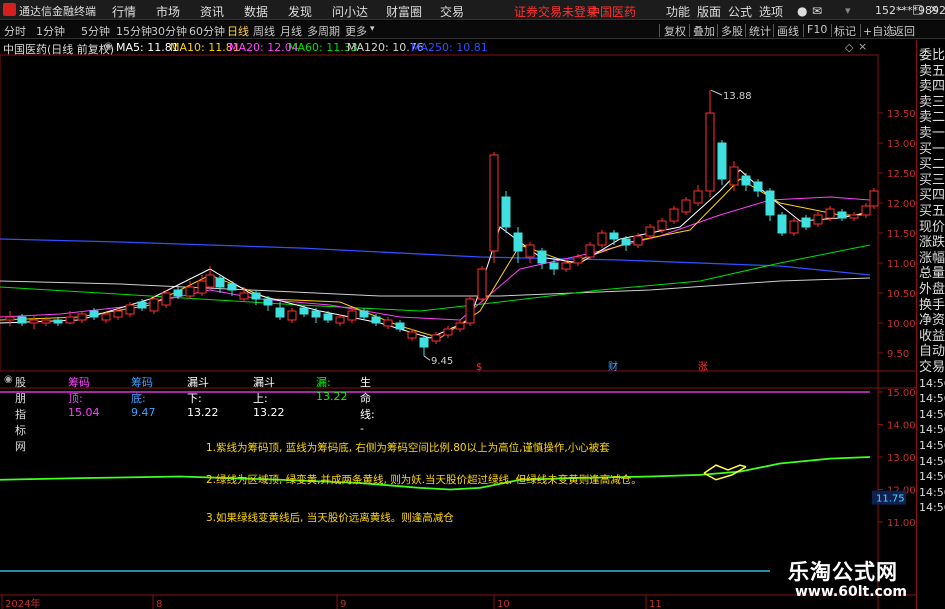 This screenshot has width=945, height=609. What do you see at coordinates (898, 354) in the screenshot?
I see `price-tick-label: 9.50` at bounding box center [898, 354].